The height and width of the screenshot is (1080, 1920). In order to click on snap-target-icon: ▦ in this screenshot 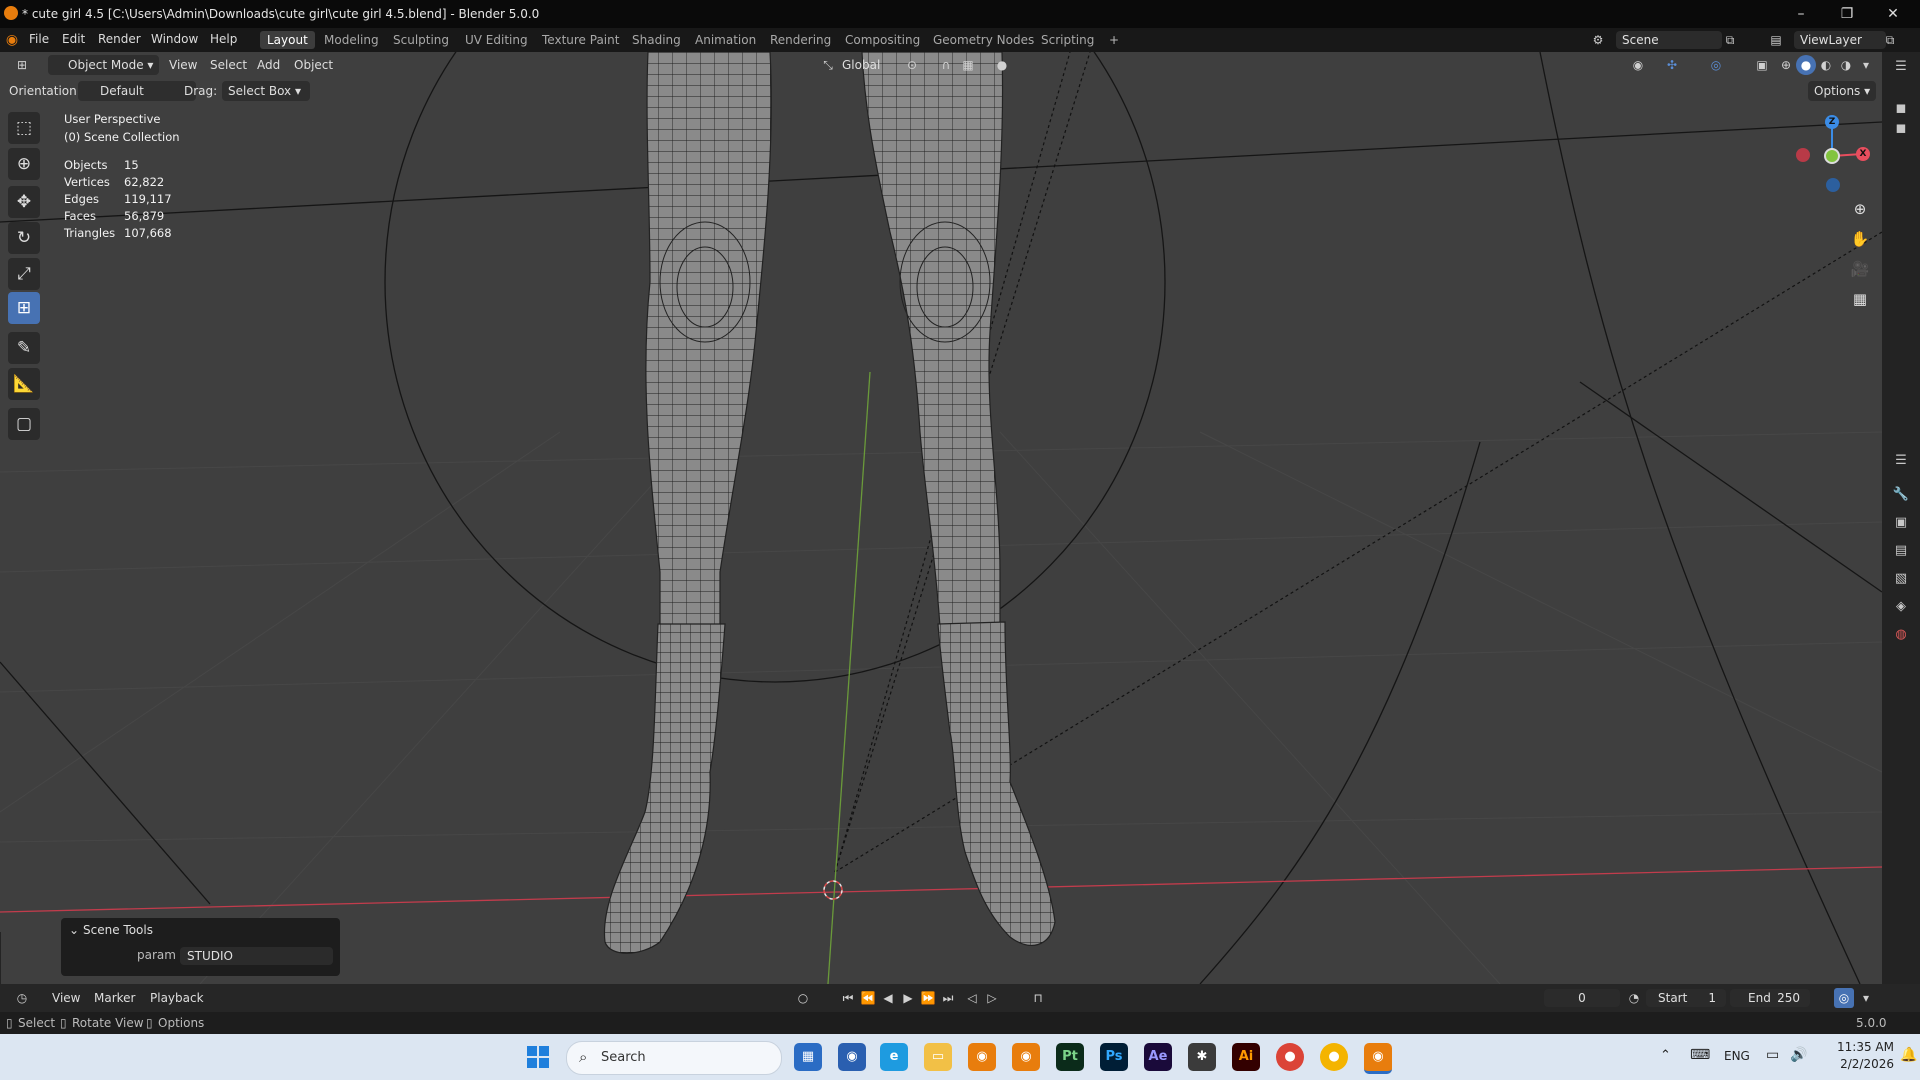, I will do `click(968, 65)`.